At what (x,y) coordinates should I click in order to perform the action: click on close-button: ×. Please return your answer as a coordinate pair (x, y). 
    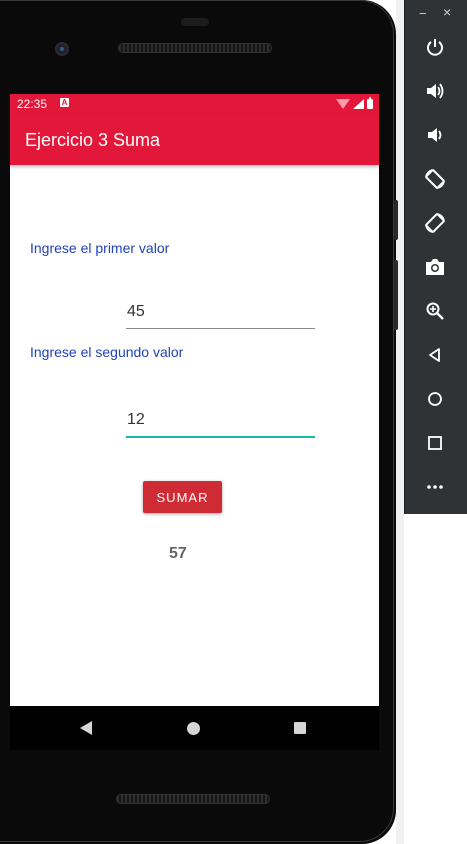
    Looking at the image, I should click on (447, 12).